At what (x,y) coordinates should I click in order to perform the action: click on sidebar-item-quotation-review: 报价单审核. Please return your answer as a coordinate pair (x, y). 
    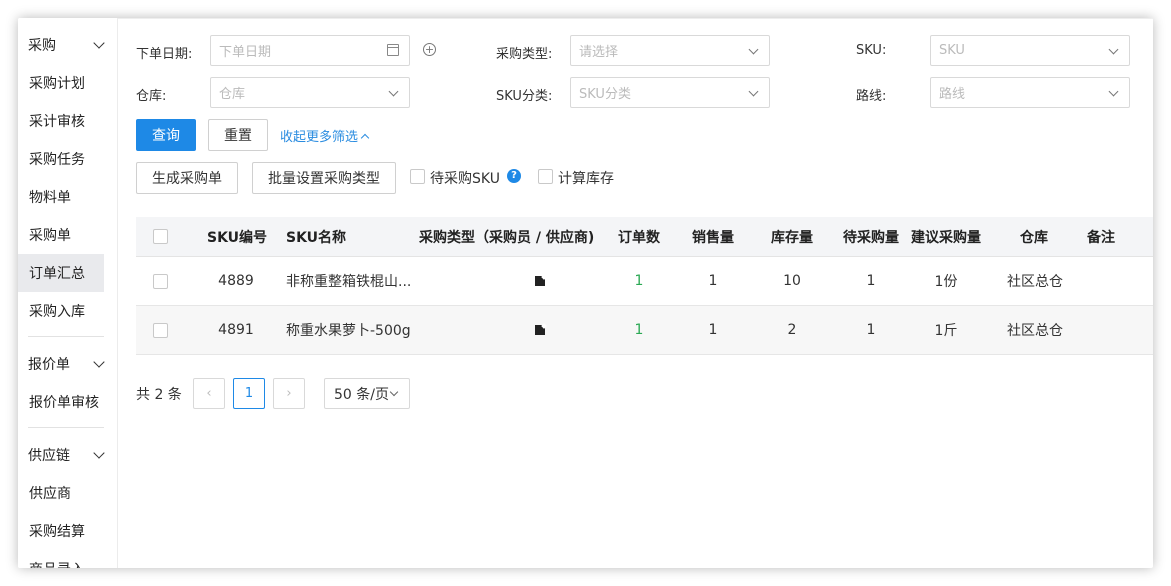
    Looking at the image, I should click on (67, 402).